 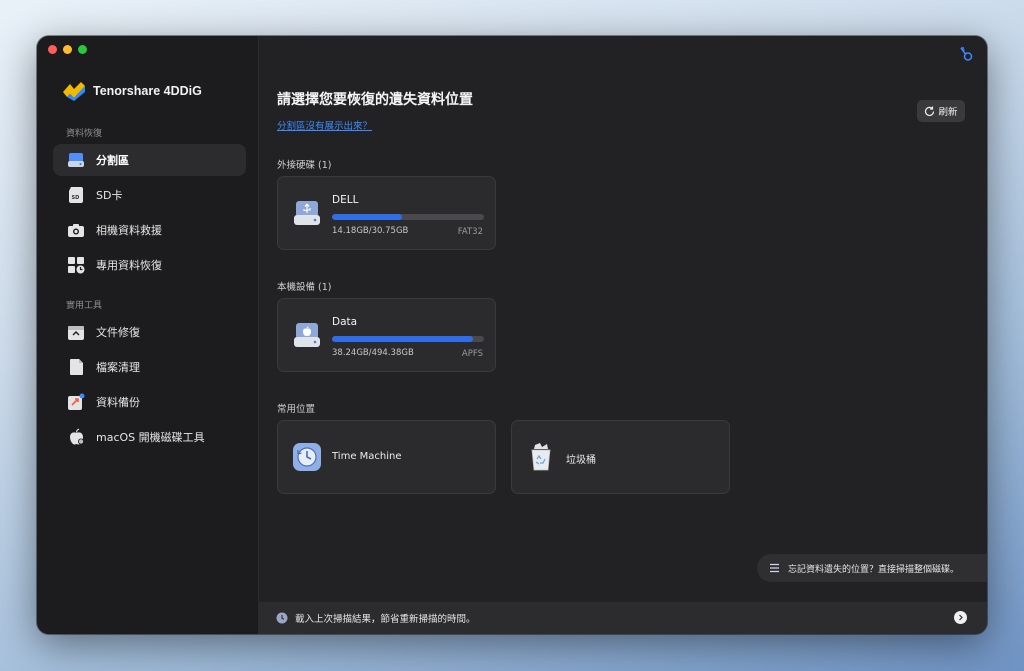 I want to click on drive-name: DELL, so click(x=345, y=200).